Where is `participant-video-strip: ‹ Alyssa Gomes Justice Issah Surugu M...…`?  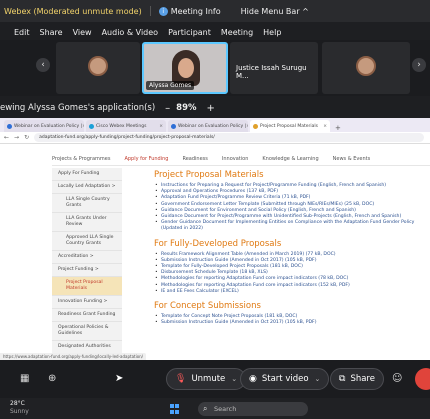 participant-video-strip: ‹ Alyssa Gomes Justice Issah Surugu M...… is located at coordinates (215, 68).